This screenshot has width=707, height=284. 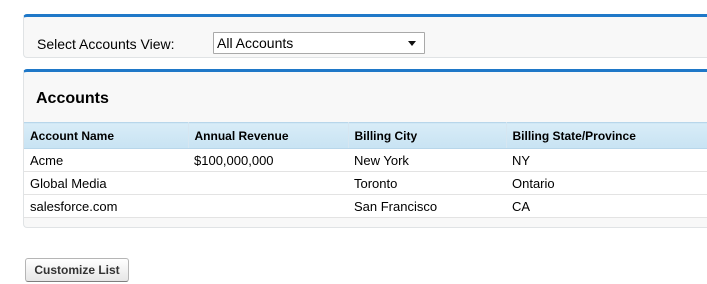 What do you see at coordinates (255, 43) in the screenshot?
I see `selected-view-value: All Accounts` at bounding box center [255, 43].